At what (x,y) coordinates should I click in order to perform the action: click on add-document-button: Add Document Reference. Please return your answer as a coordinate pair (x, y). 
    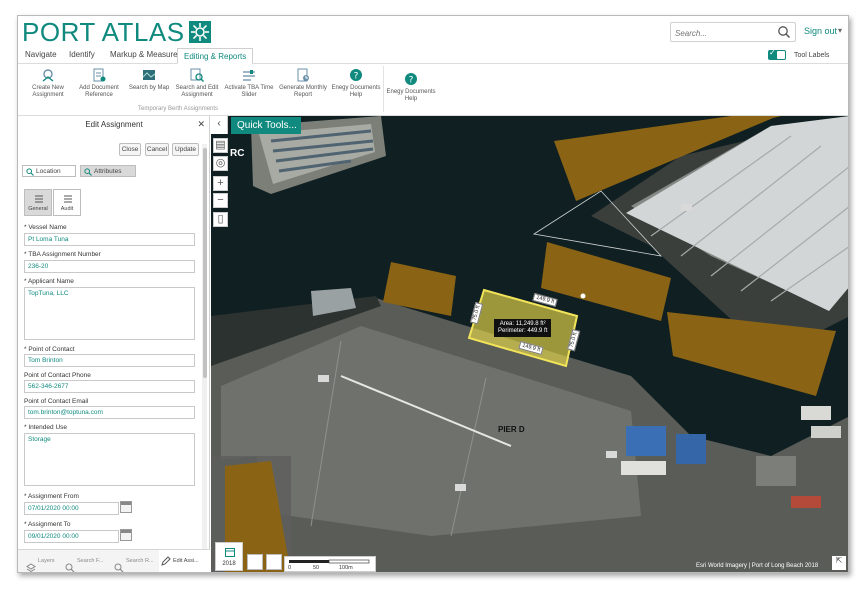
    Looking at the image, I should click on (99, 83).